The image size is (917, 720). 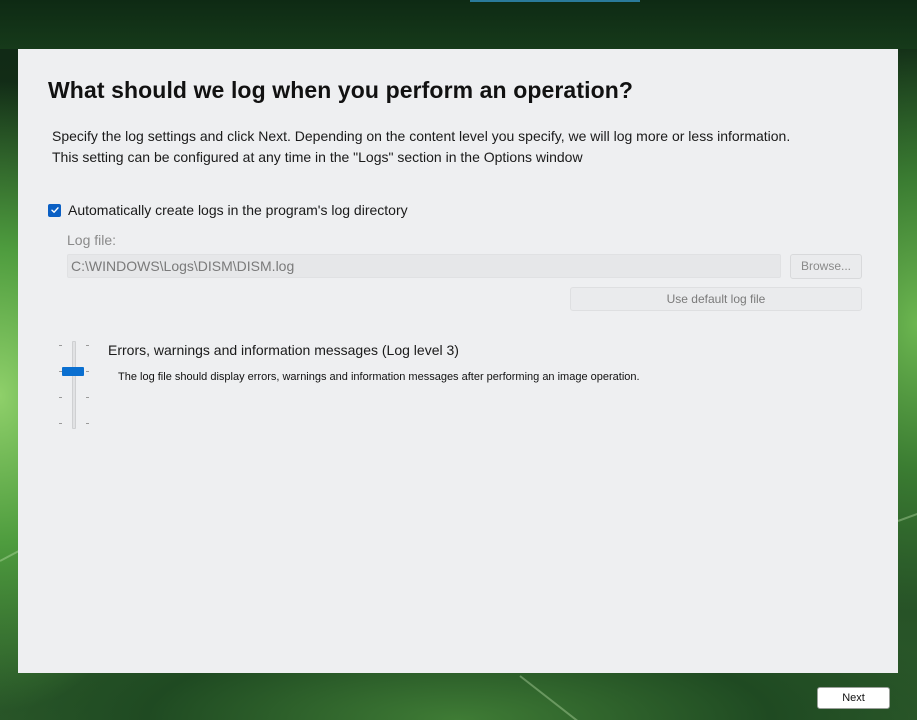 What do you see at coordinates (73, 371) in the screenshot?
I see `slider-thumb` at bounding box center [73, 371].